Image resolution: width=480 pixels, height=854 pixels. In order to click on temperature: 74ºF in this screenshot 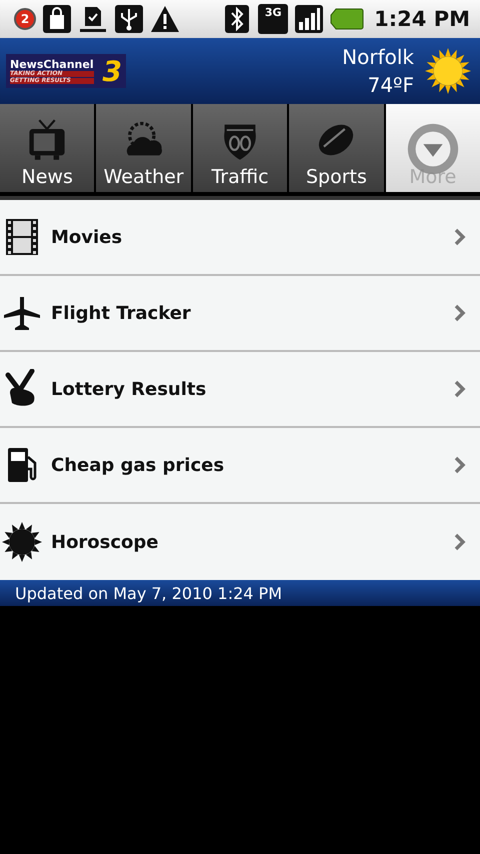, I will do `click(391, 85)`.